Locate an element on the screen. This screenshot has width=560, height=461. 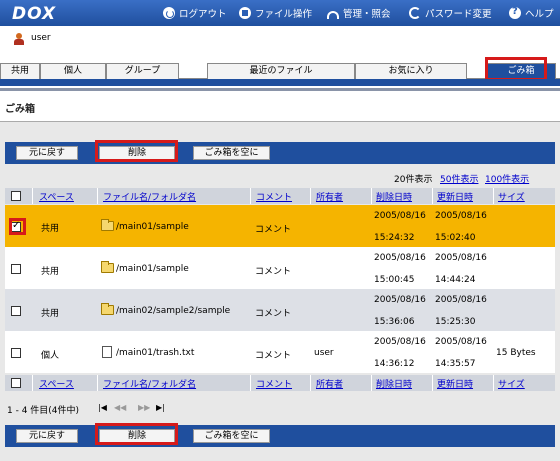
admin-link: 管理・照会 is located at coordinates (359, 13).